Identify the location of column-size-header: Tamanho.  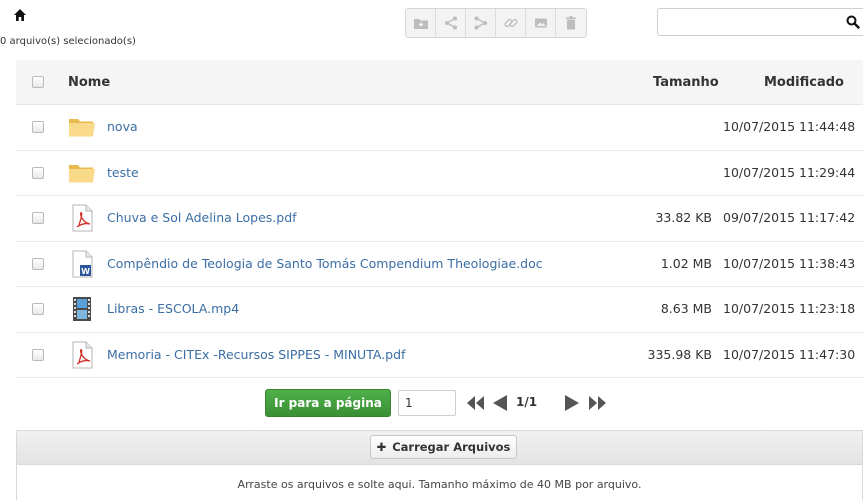
(686, 82).